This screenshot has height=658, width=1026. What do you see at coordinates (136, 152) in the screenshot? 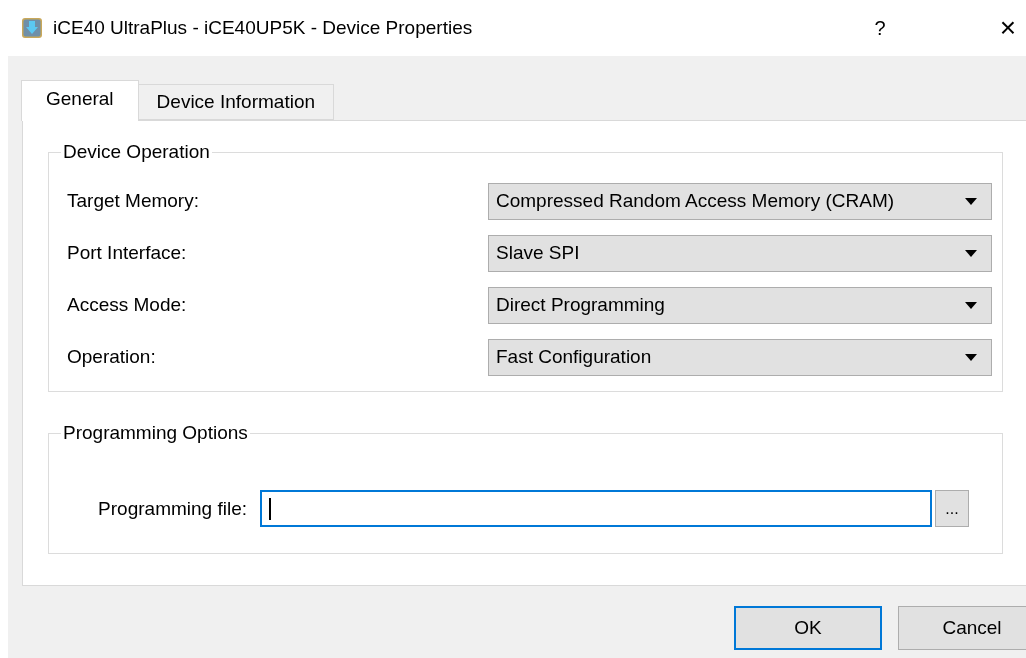
I see `group-title: Device Operation` at bounding box center [136, 152].